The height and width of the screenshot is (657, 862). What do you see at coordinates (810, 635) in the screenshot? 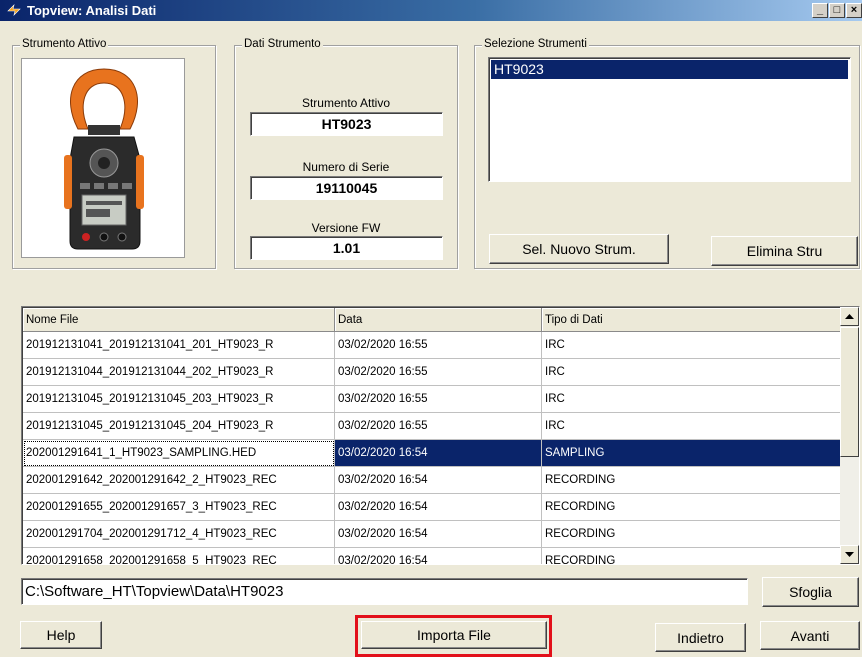
I see `avanti-button: Avanti` at bounding box center [810, 635].